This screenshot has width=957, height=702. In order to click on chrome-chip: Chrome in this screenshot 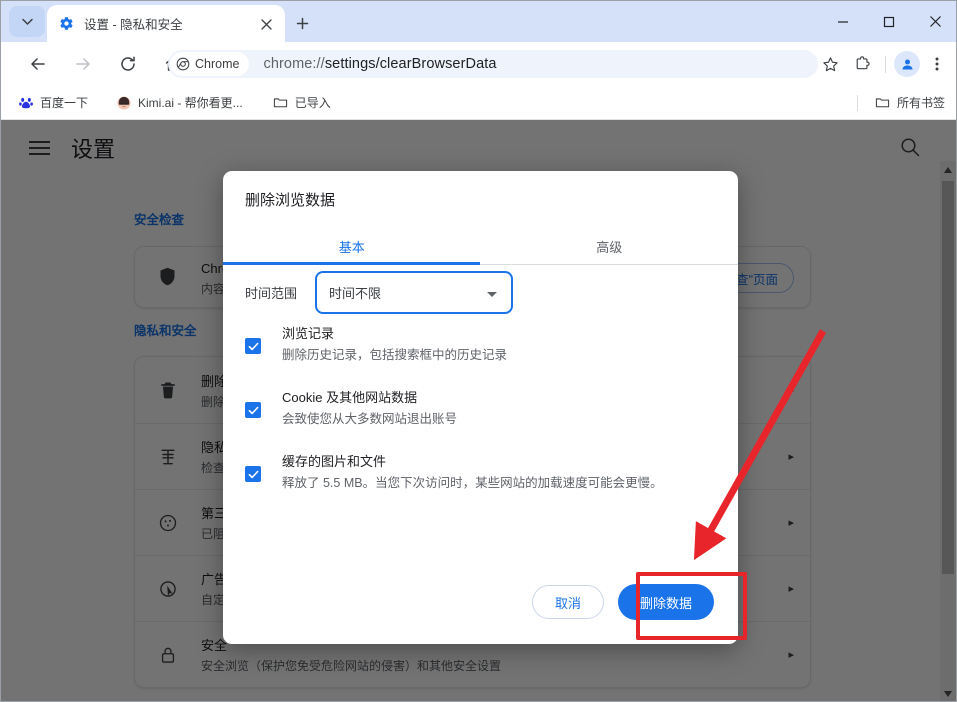, I will do `click(210, 64)`.